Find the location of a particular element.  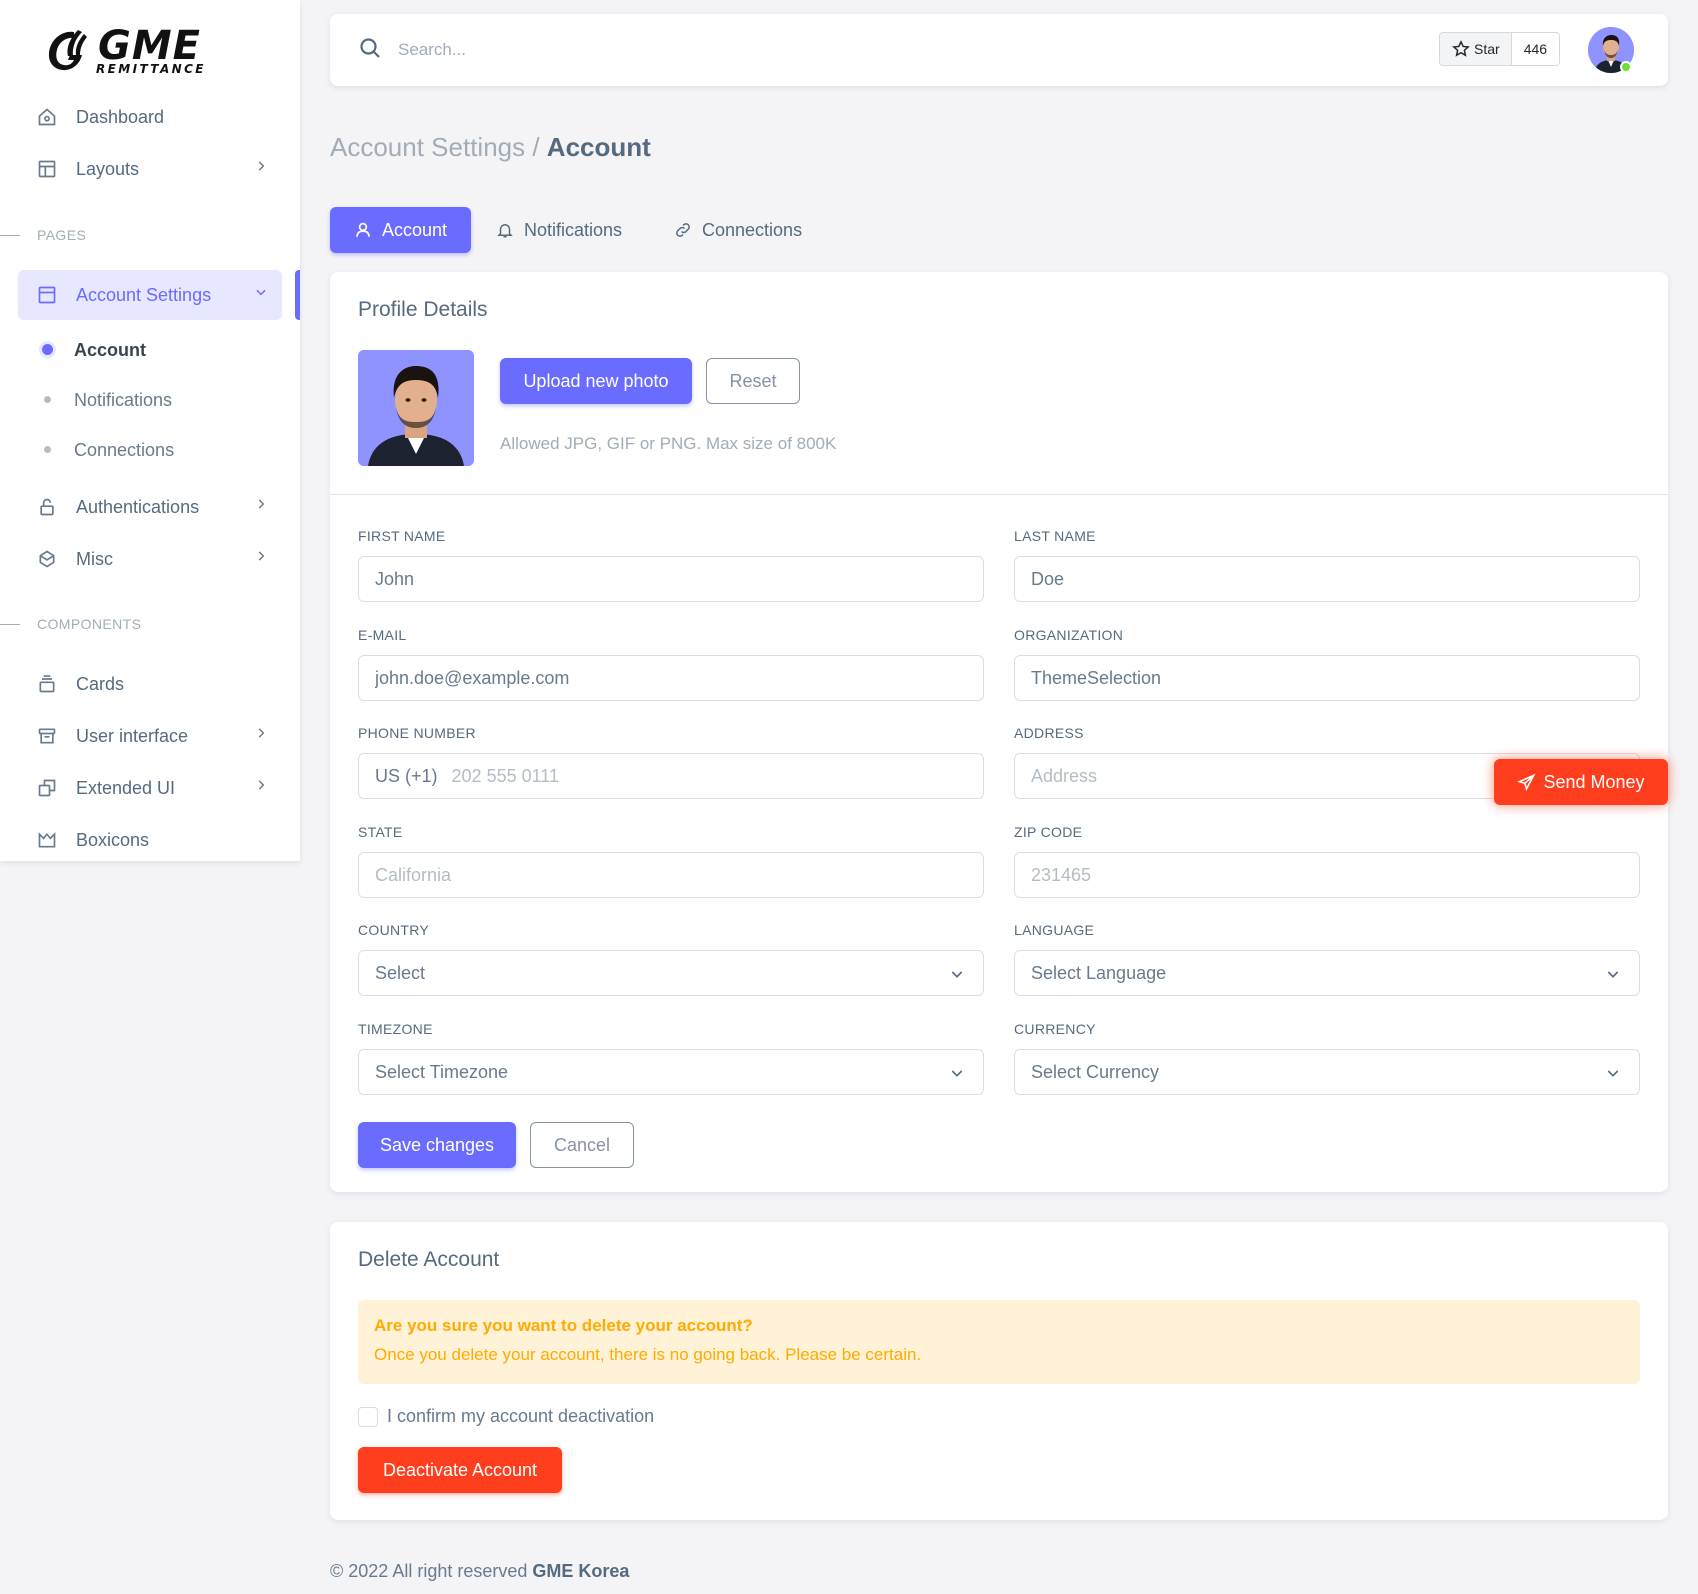

tab-label: Account is located at coordinates (415, 229).